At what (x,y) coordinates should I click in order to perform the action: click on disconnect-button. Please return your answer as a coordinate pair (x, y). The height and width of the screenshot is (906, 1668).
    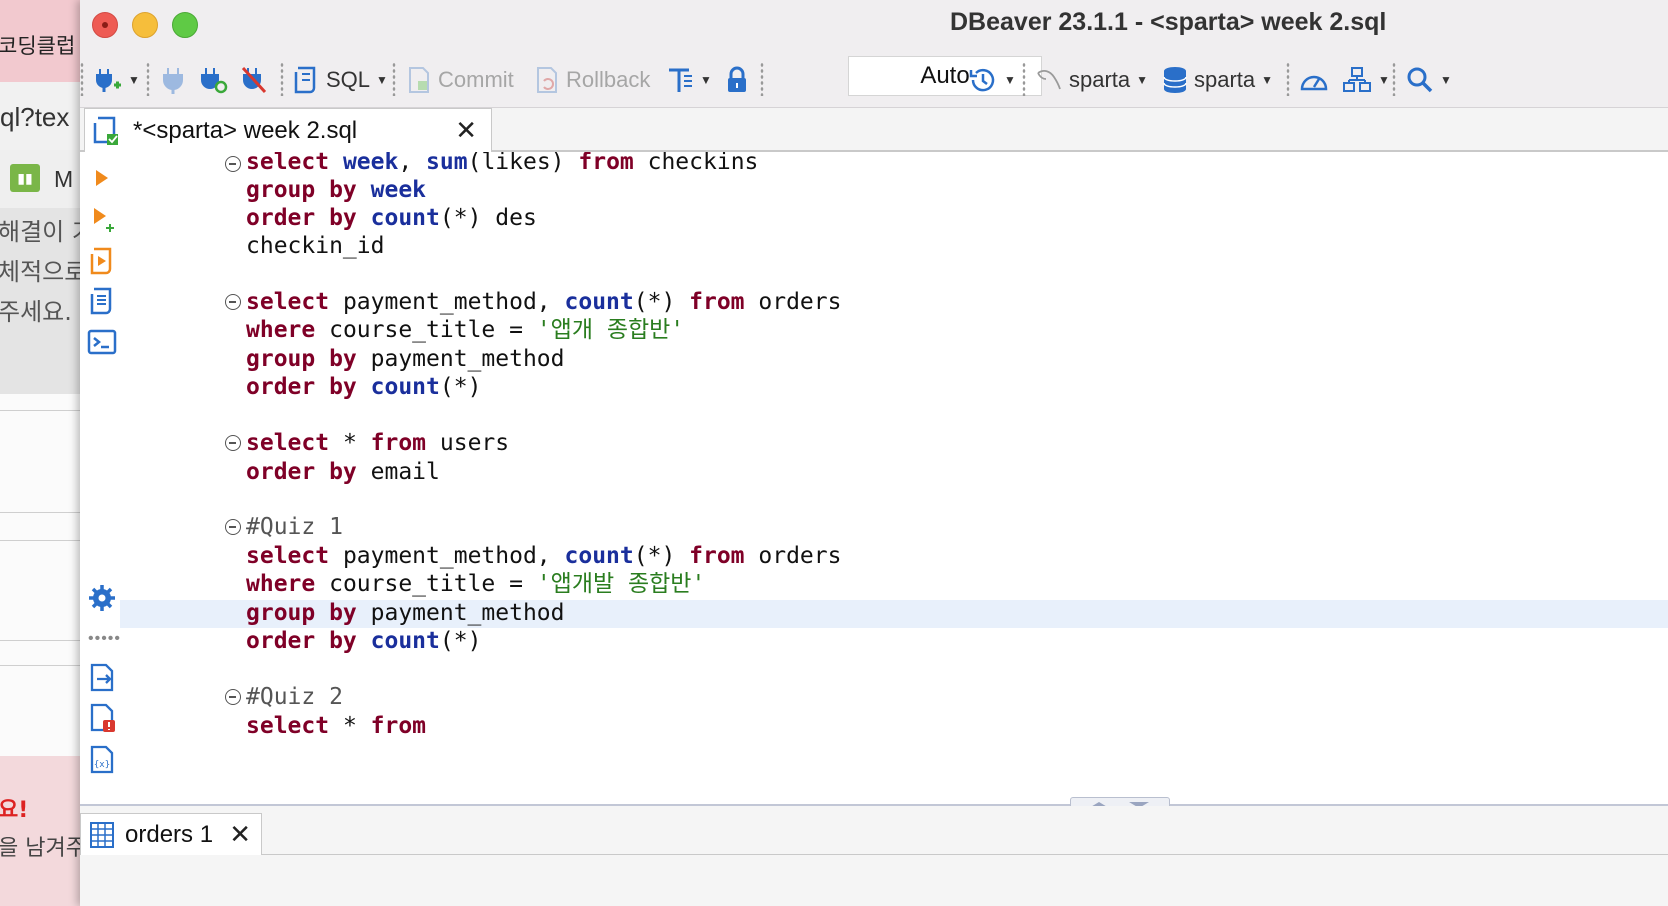
    Looking at the image, I should click on (254, 80).